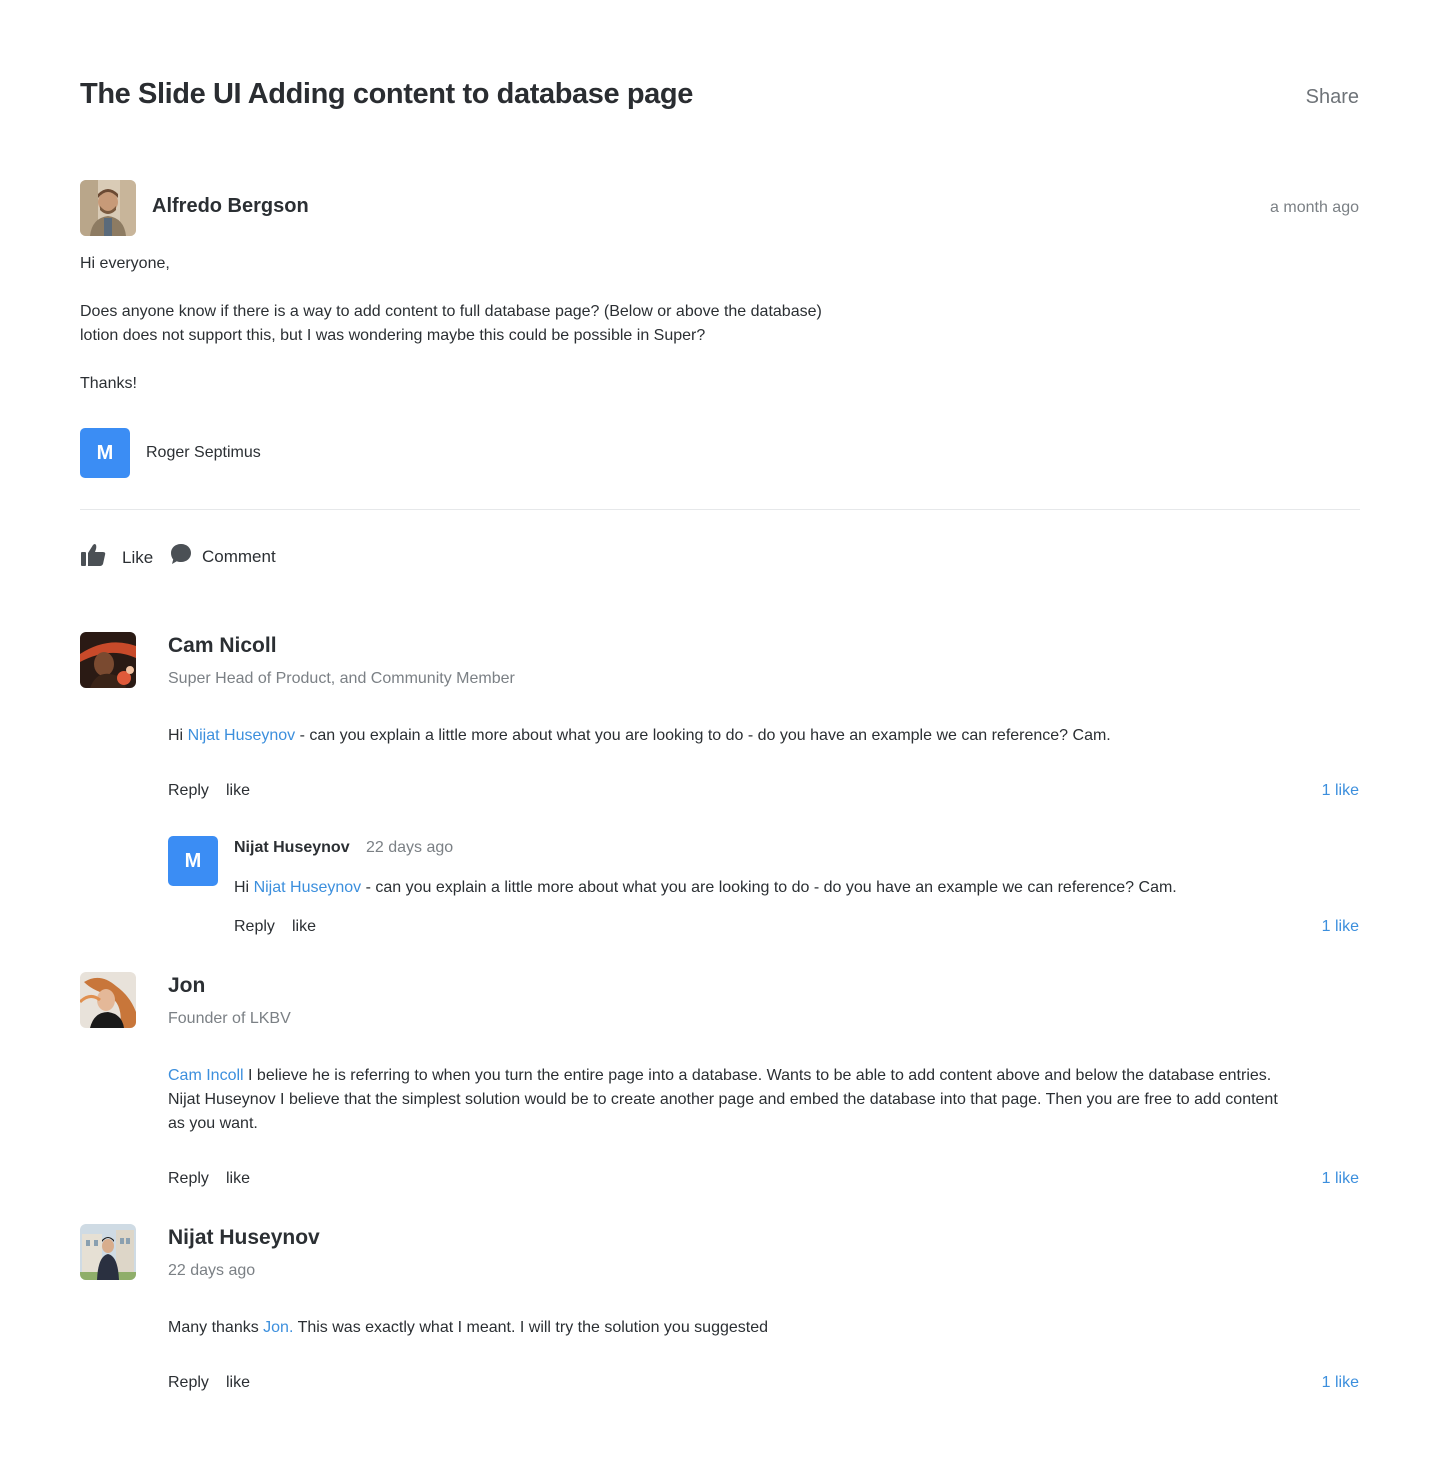 This screenshot has height=1476, width=1440. Describe the element at coordinates (239, 556) in the screenshot. I see `comment-label: Comment` at that location.